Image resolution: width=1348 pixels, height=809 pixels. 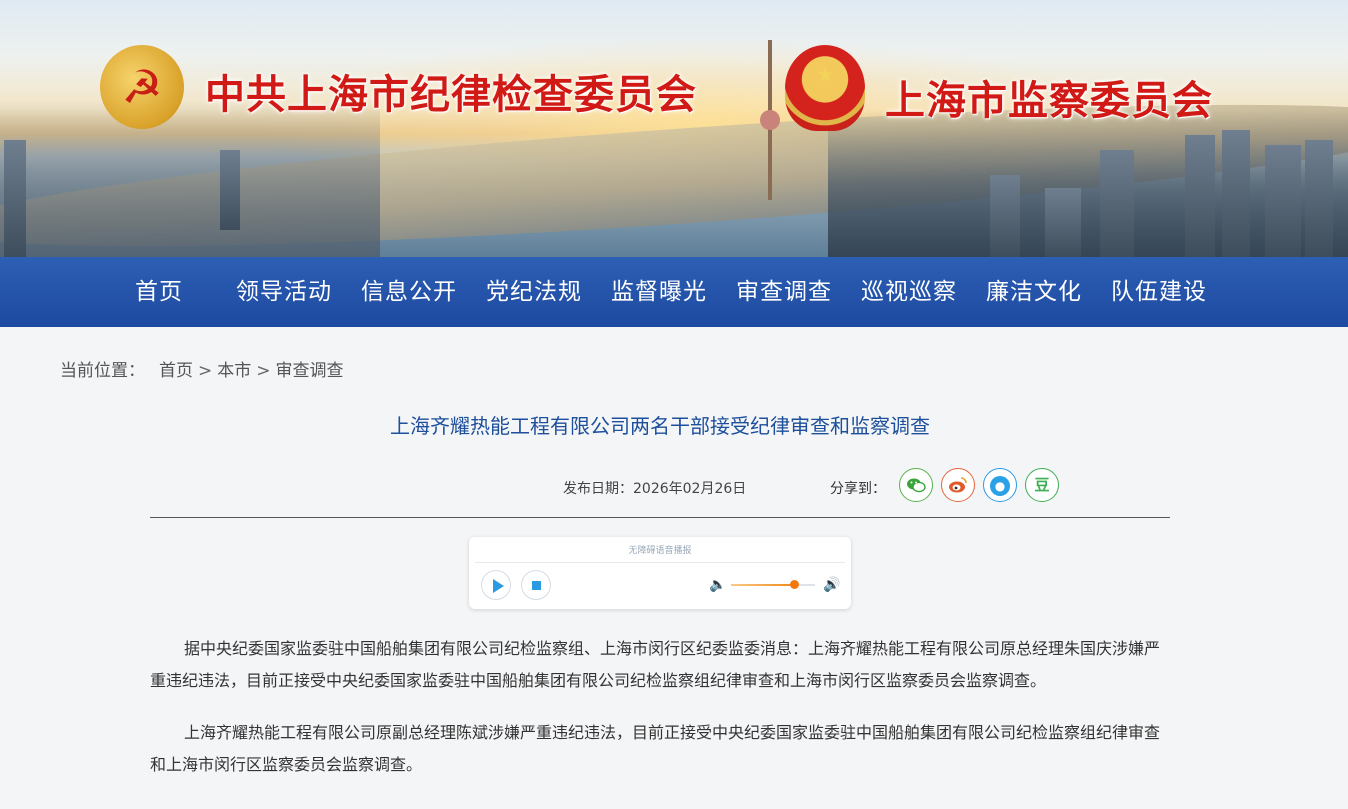 What do you see at coordinates (409, 292) in the screenshot?
I see `nav-item-disclosure: 信息公开` at bounding box center [409, 292].